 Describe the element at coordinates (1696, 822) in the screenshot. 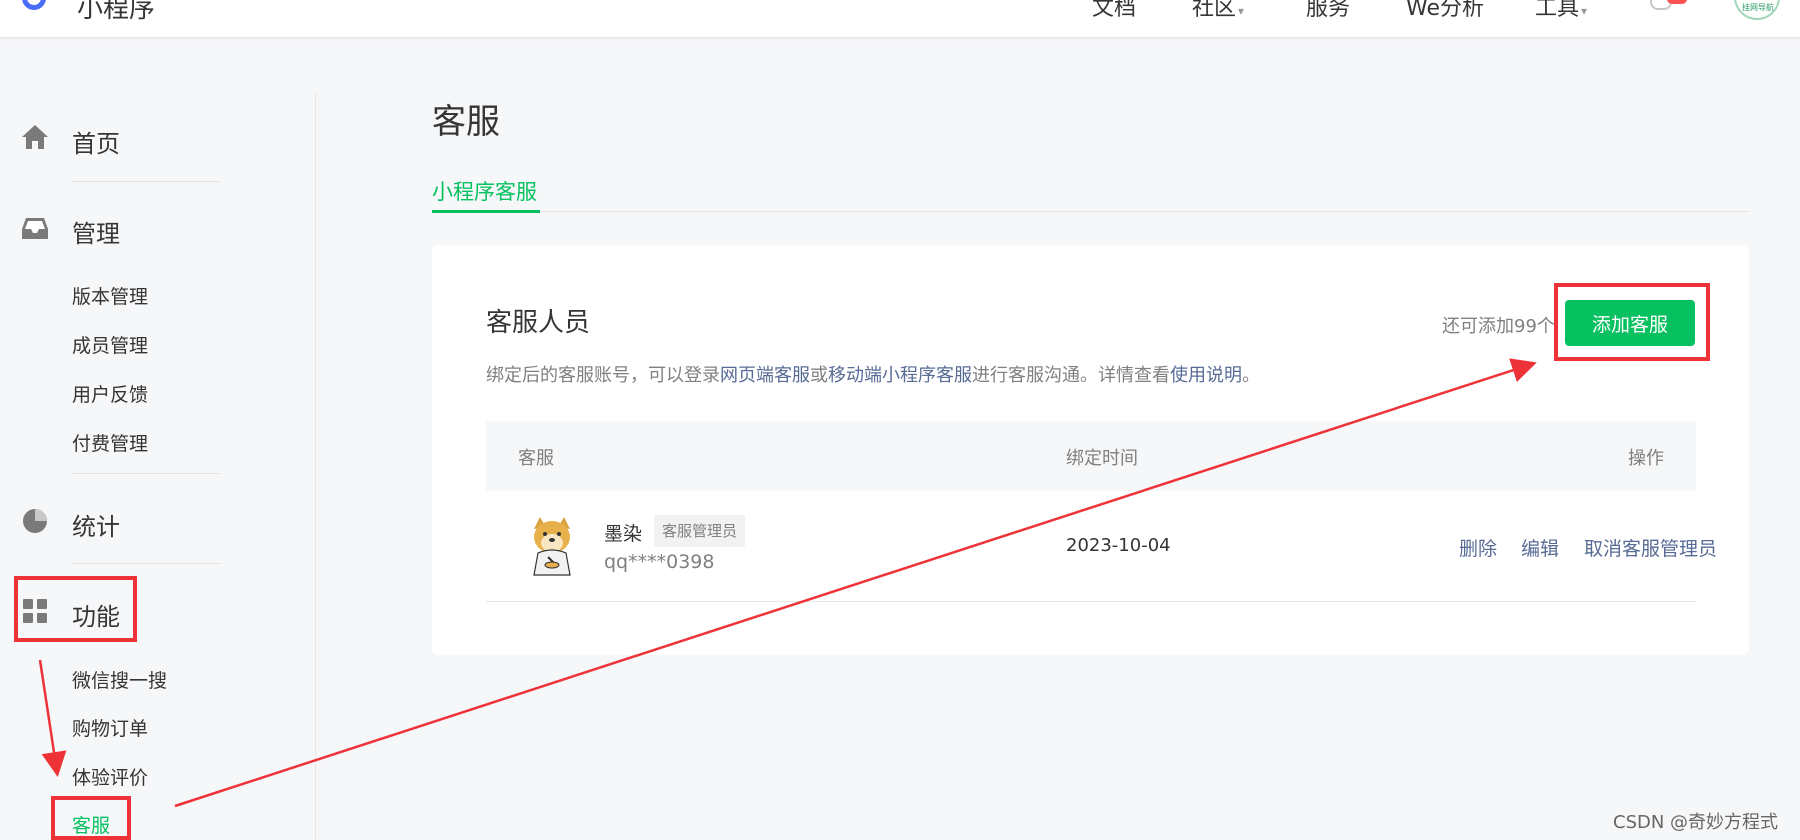

I see `watermark: CSDN @奇妙方程式` at that location.